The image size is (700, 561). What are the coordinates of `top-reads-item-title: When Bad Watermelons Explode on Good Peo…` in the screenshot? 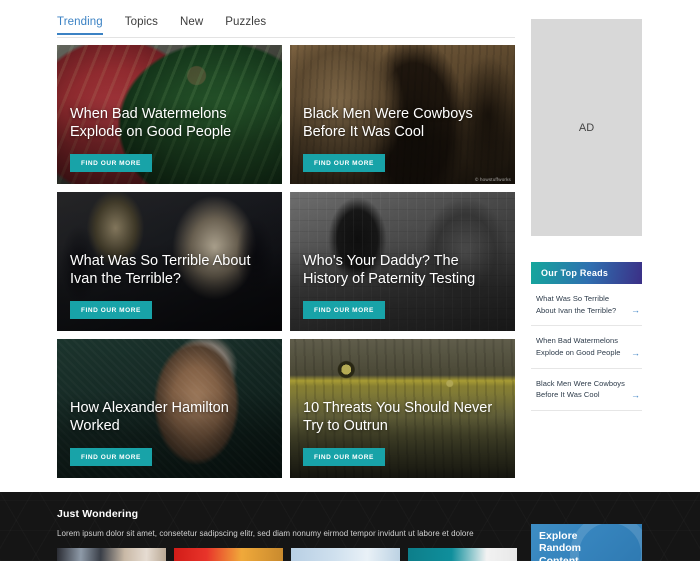 It's located at (578, 346).